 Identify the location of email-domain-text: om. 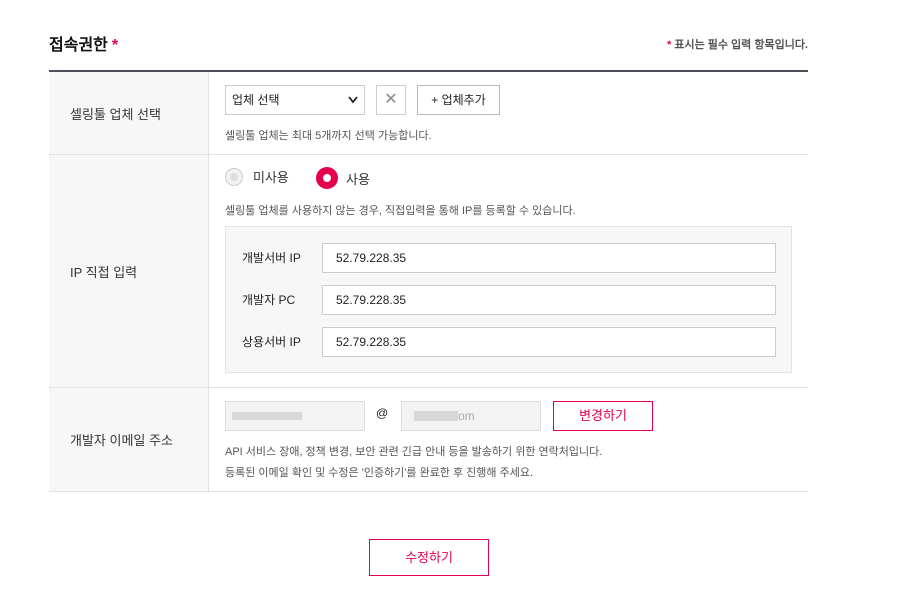
(466, 416).